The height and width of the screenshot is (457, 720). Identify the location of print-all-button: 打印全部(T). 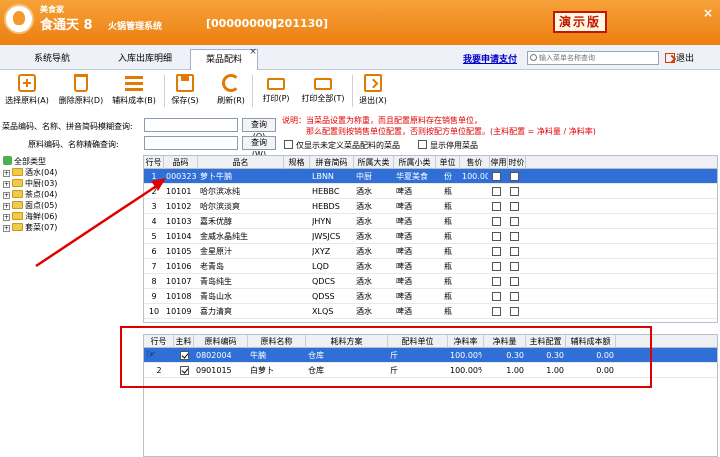
(323, 92).